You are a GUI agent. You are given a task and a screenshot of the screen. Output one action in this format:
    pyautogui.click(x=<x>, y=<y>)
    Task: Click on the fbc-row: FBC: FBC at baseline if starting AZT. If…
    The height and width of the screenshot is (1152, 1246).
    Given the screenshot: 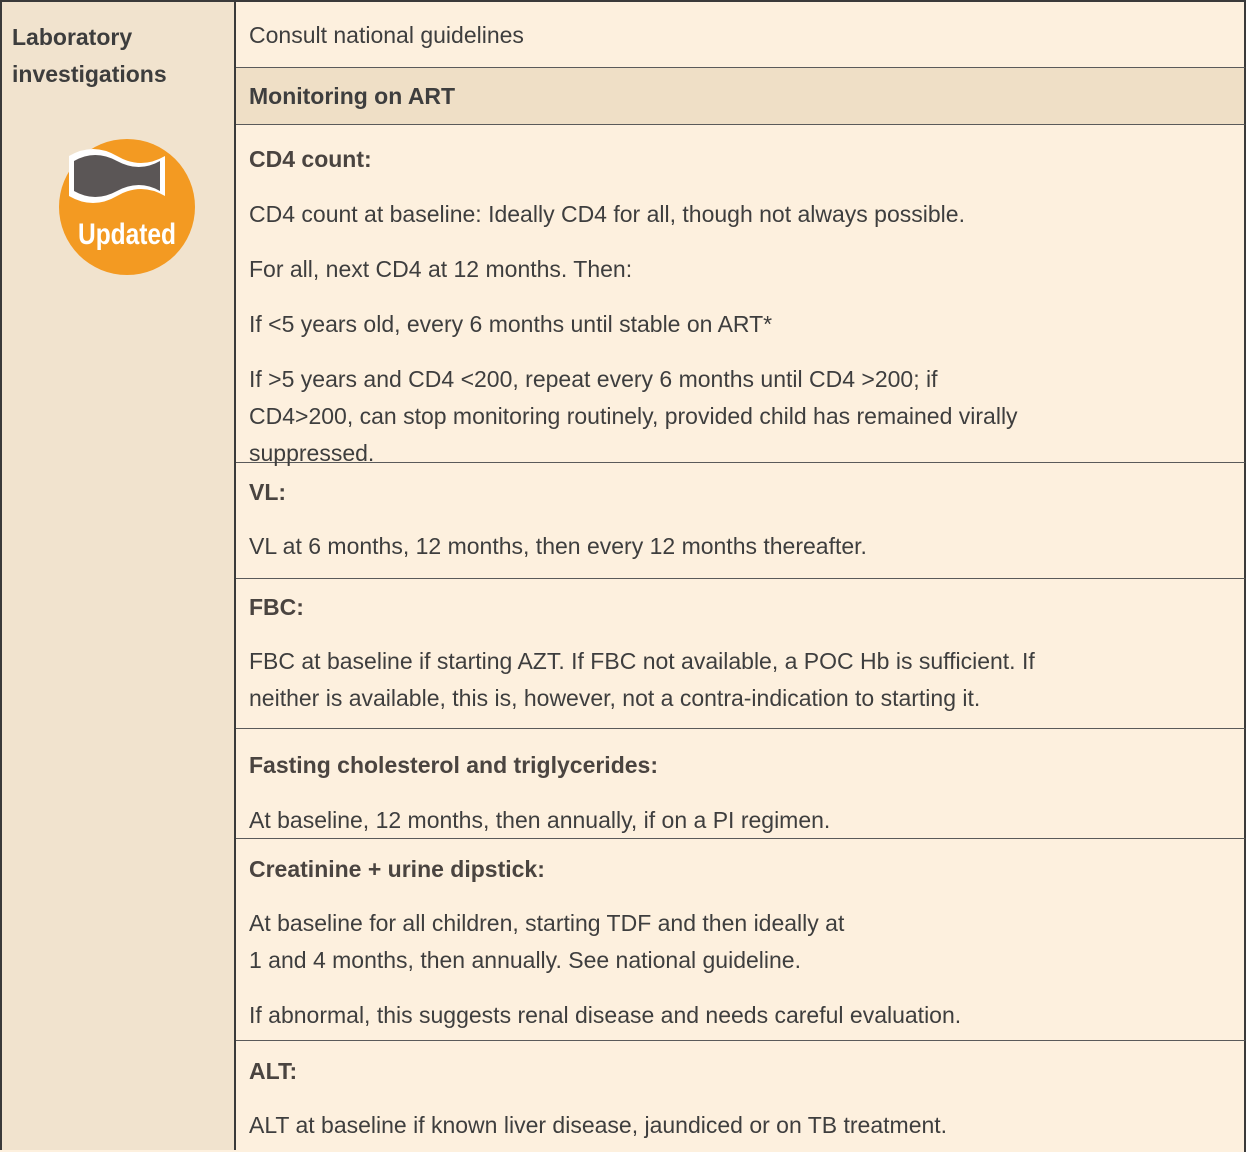 What is the action you would take?
    pyautogui.click(x=741, y=654)
    